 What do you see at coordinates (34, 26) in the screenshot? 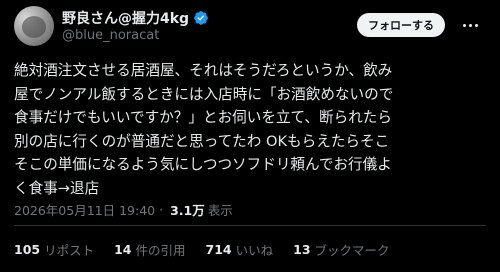
I see `author-avatar` at bounding box center [34, 26].